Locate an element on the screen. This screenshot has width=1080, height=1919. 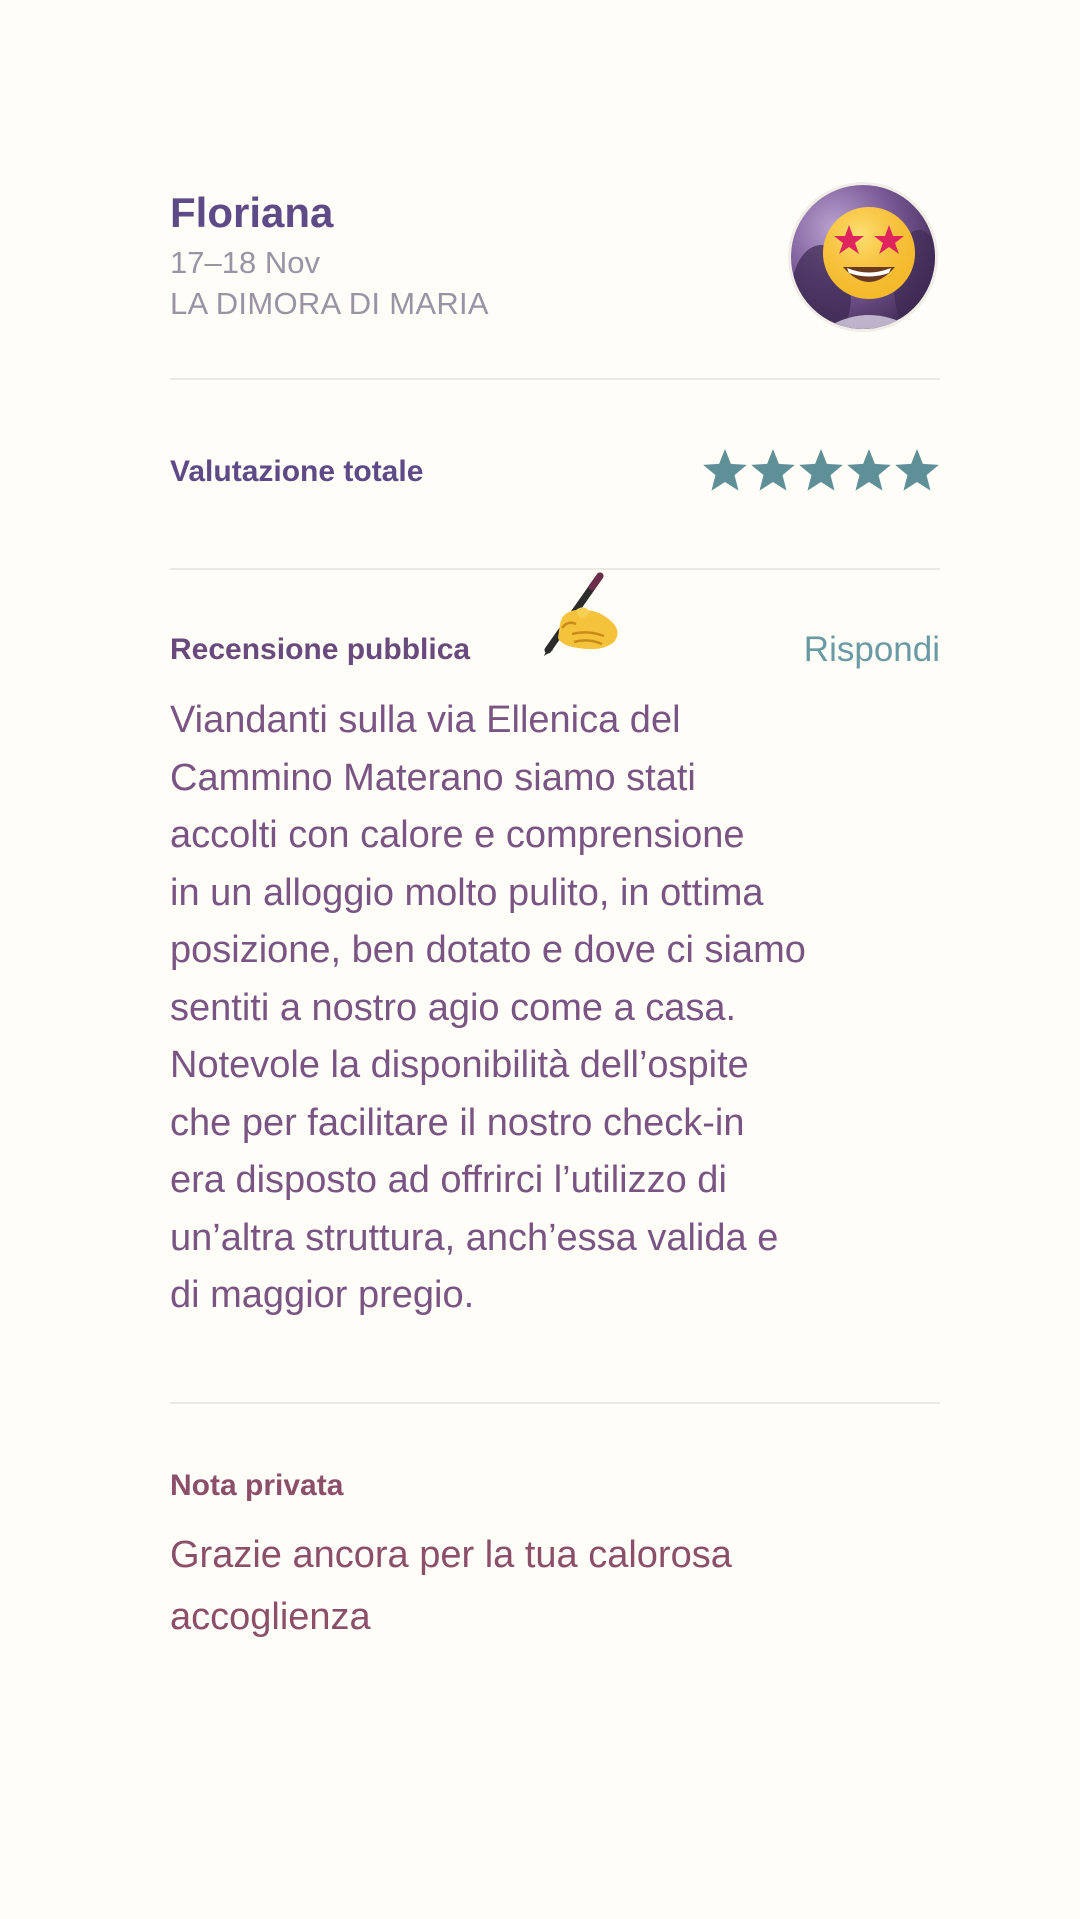
avatar is located at coordinates (863, 257).